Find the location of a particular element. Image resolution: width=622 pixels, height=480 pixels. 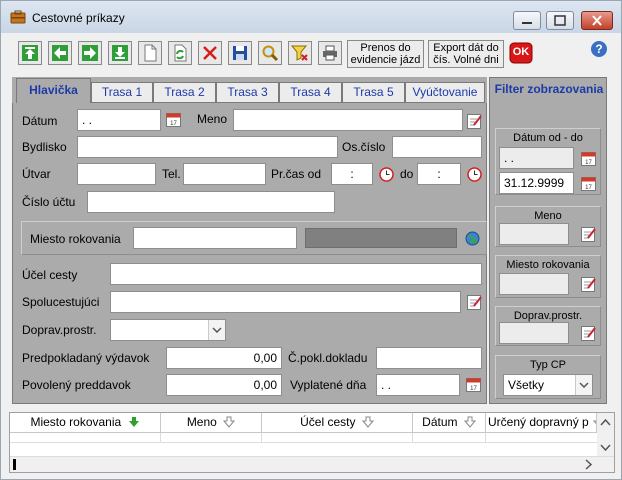

prcas-from-input: : is located at coordinates (352, 174).